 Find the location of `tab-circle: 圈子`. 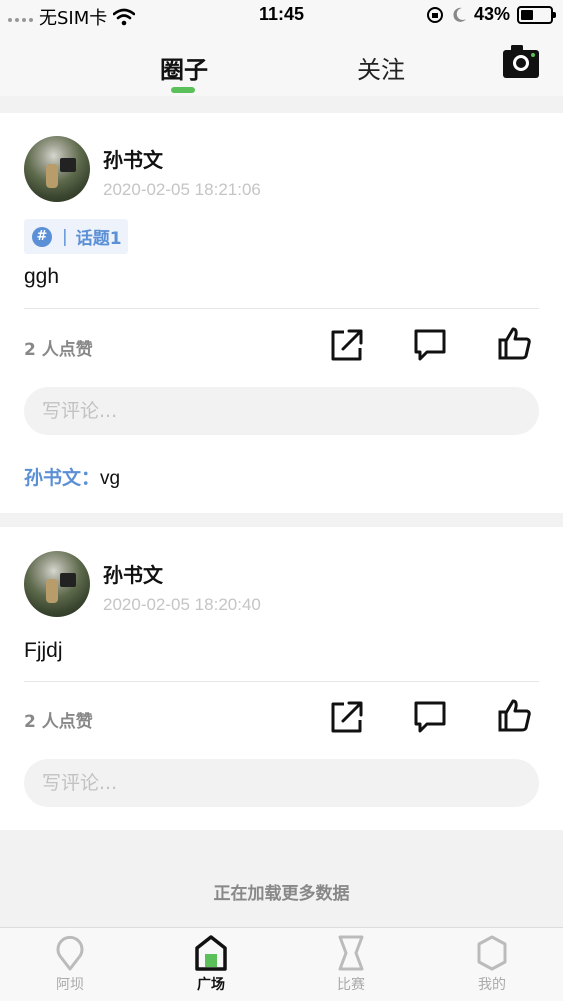

tab-circle: 圈子 is located at coordinates (184, 67).